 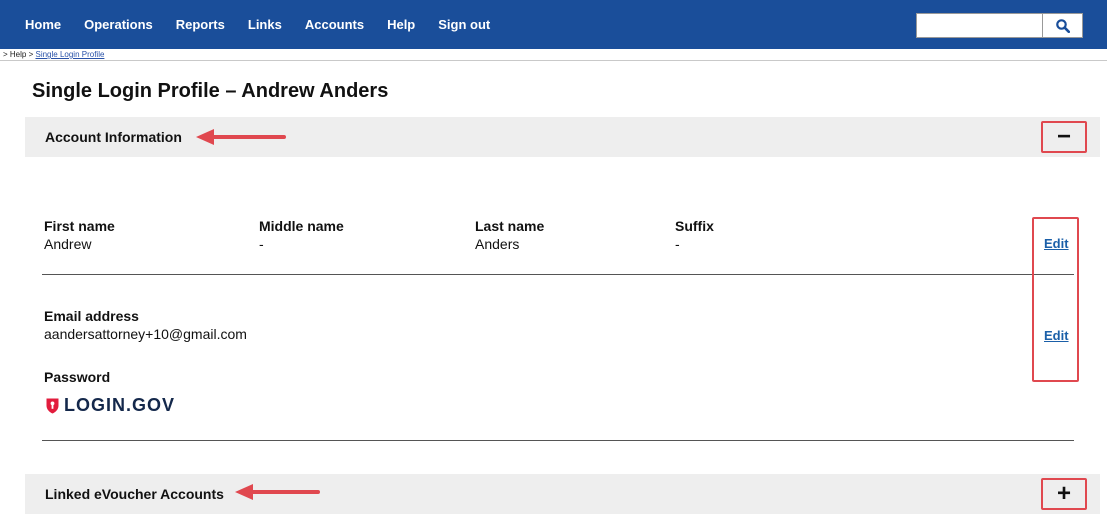 What do you see at coordinates (562, 137) in the screenshot?
I see `account-information-header: Account Information` at bounding box center [562, 137].